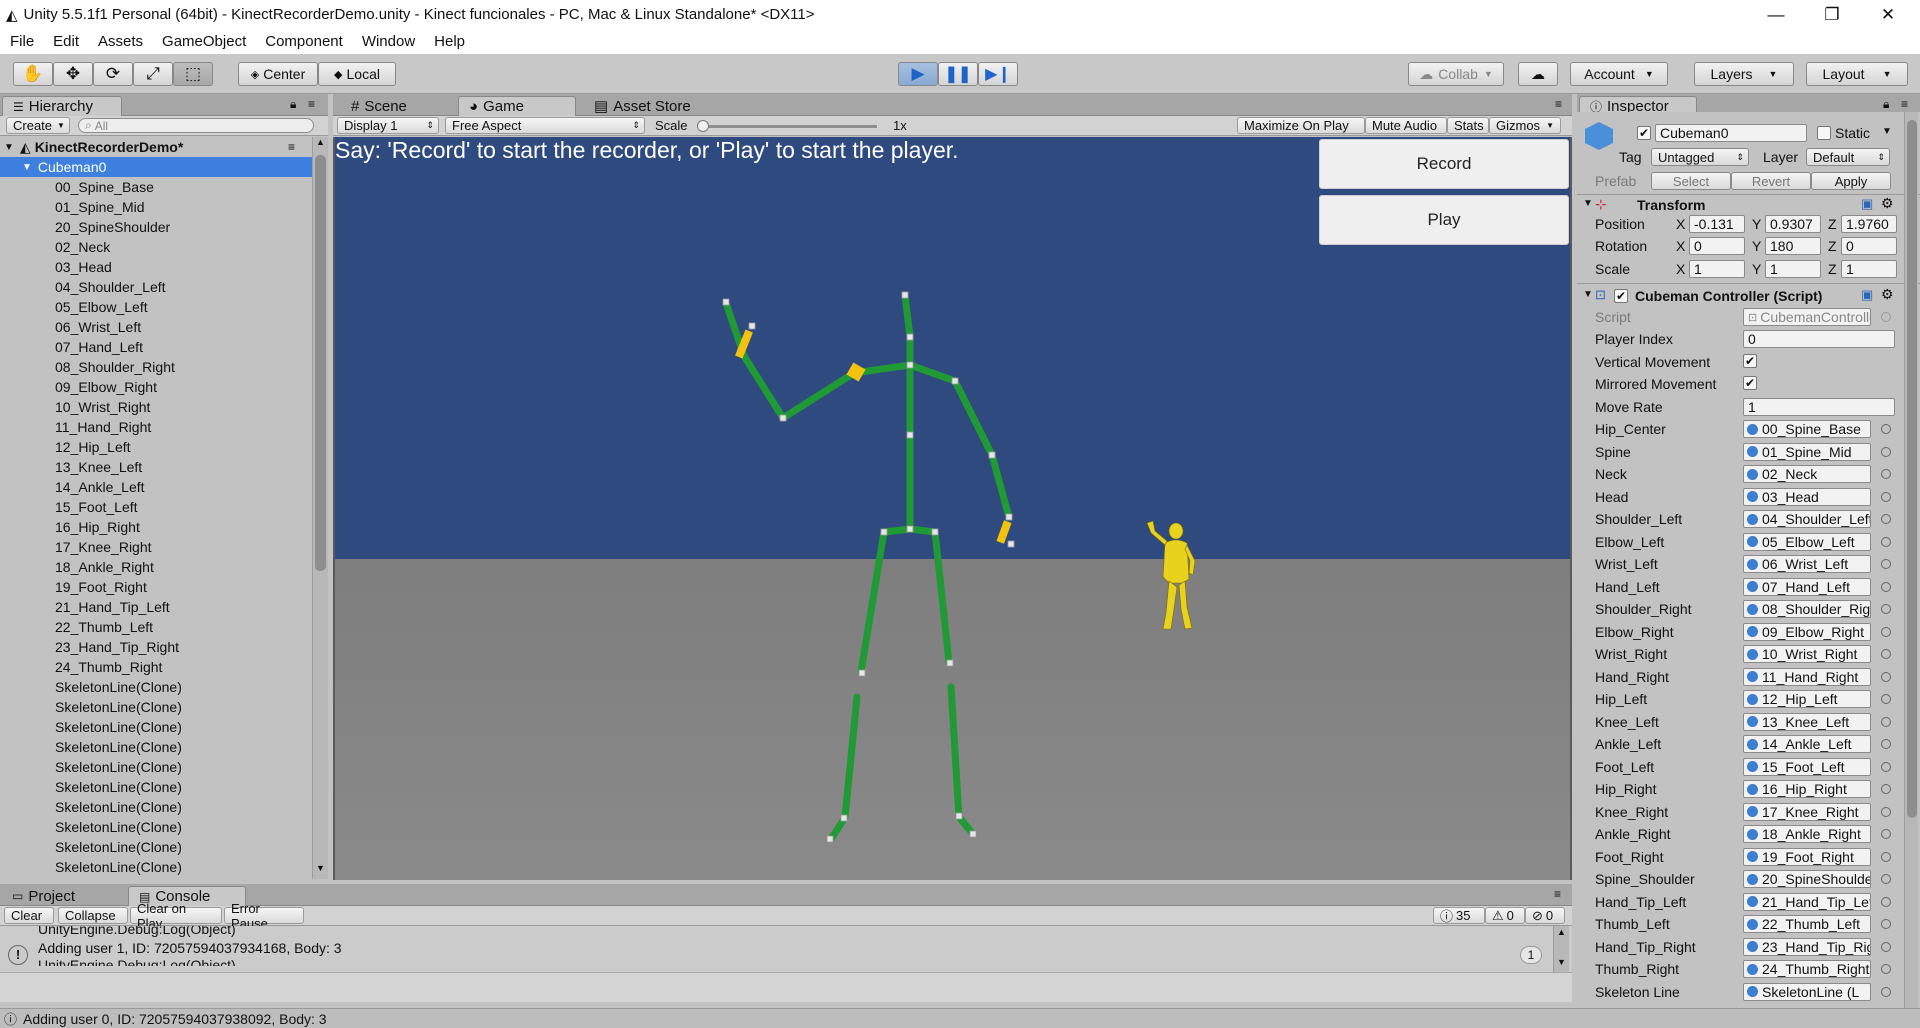  I want to click on clear-button: Clear, so click(29, 915).